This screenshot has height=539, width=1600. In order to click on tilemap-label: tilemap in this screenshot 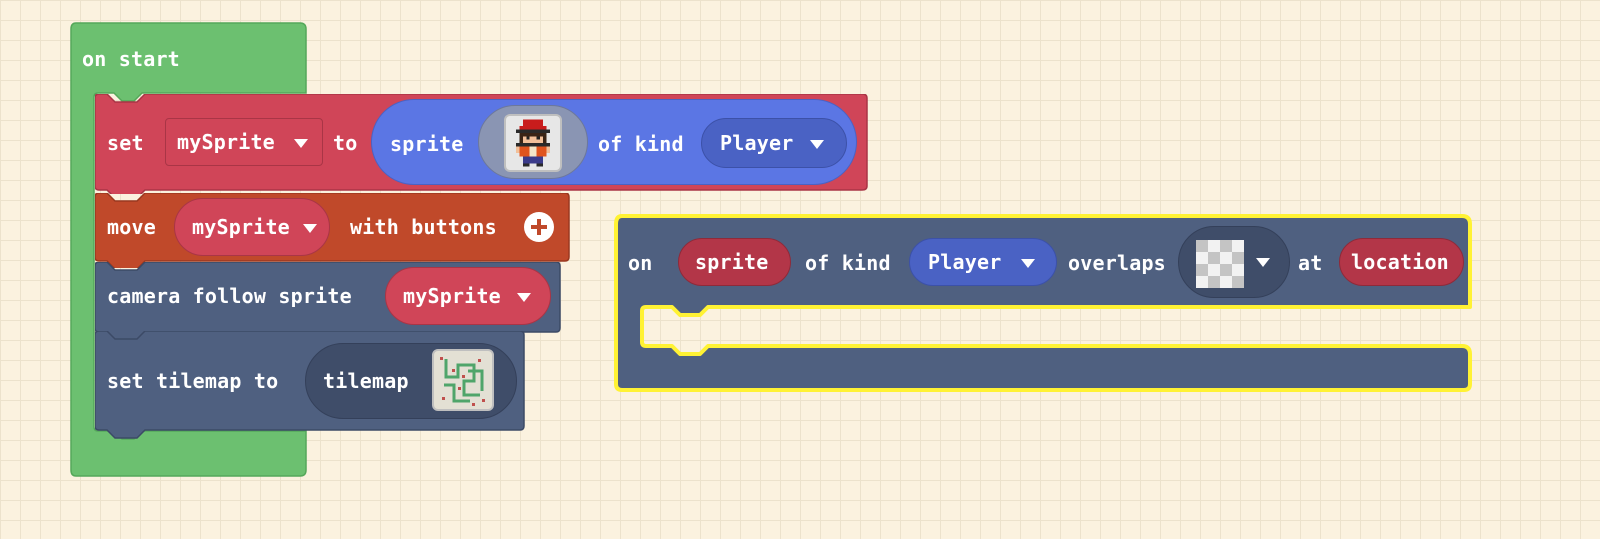, I will do `click(366, 381)`.